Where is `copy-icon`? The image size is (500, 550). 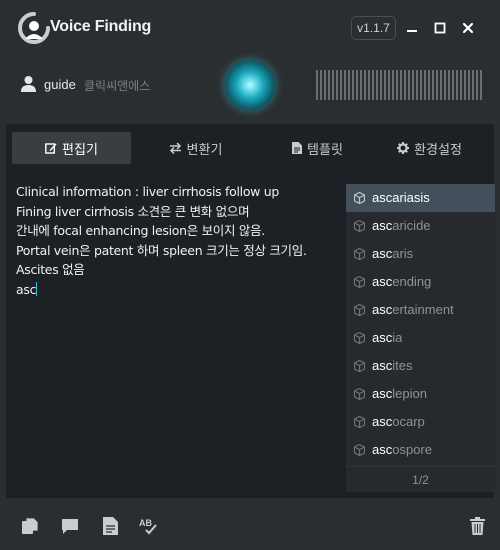
copy-icon is located at coordinates (30, 525).